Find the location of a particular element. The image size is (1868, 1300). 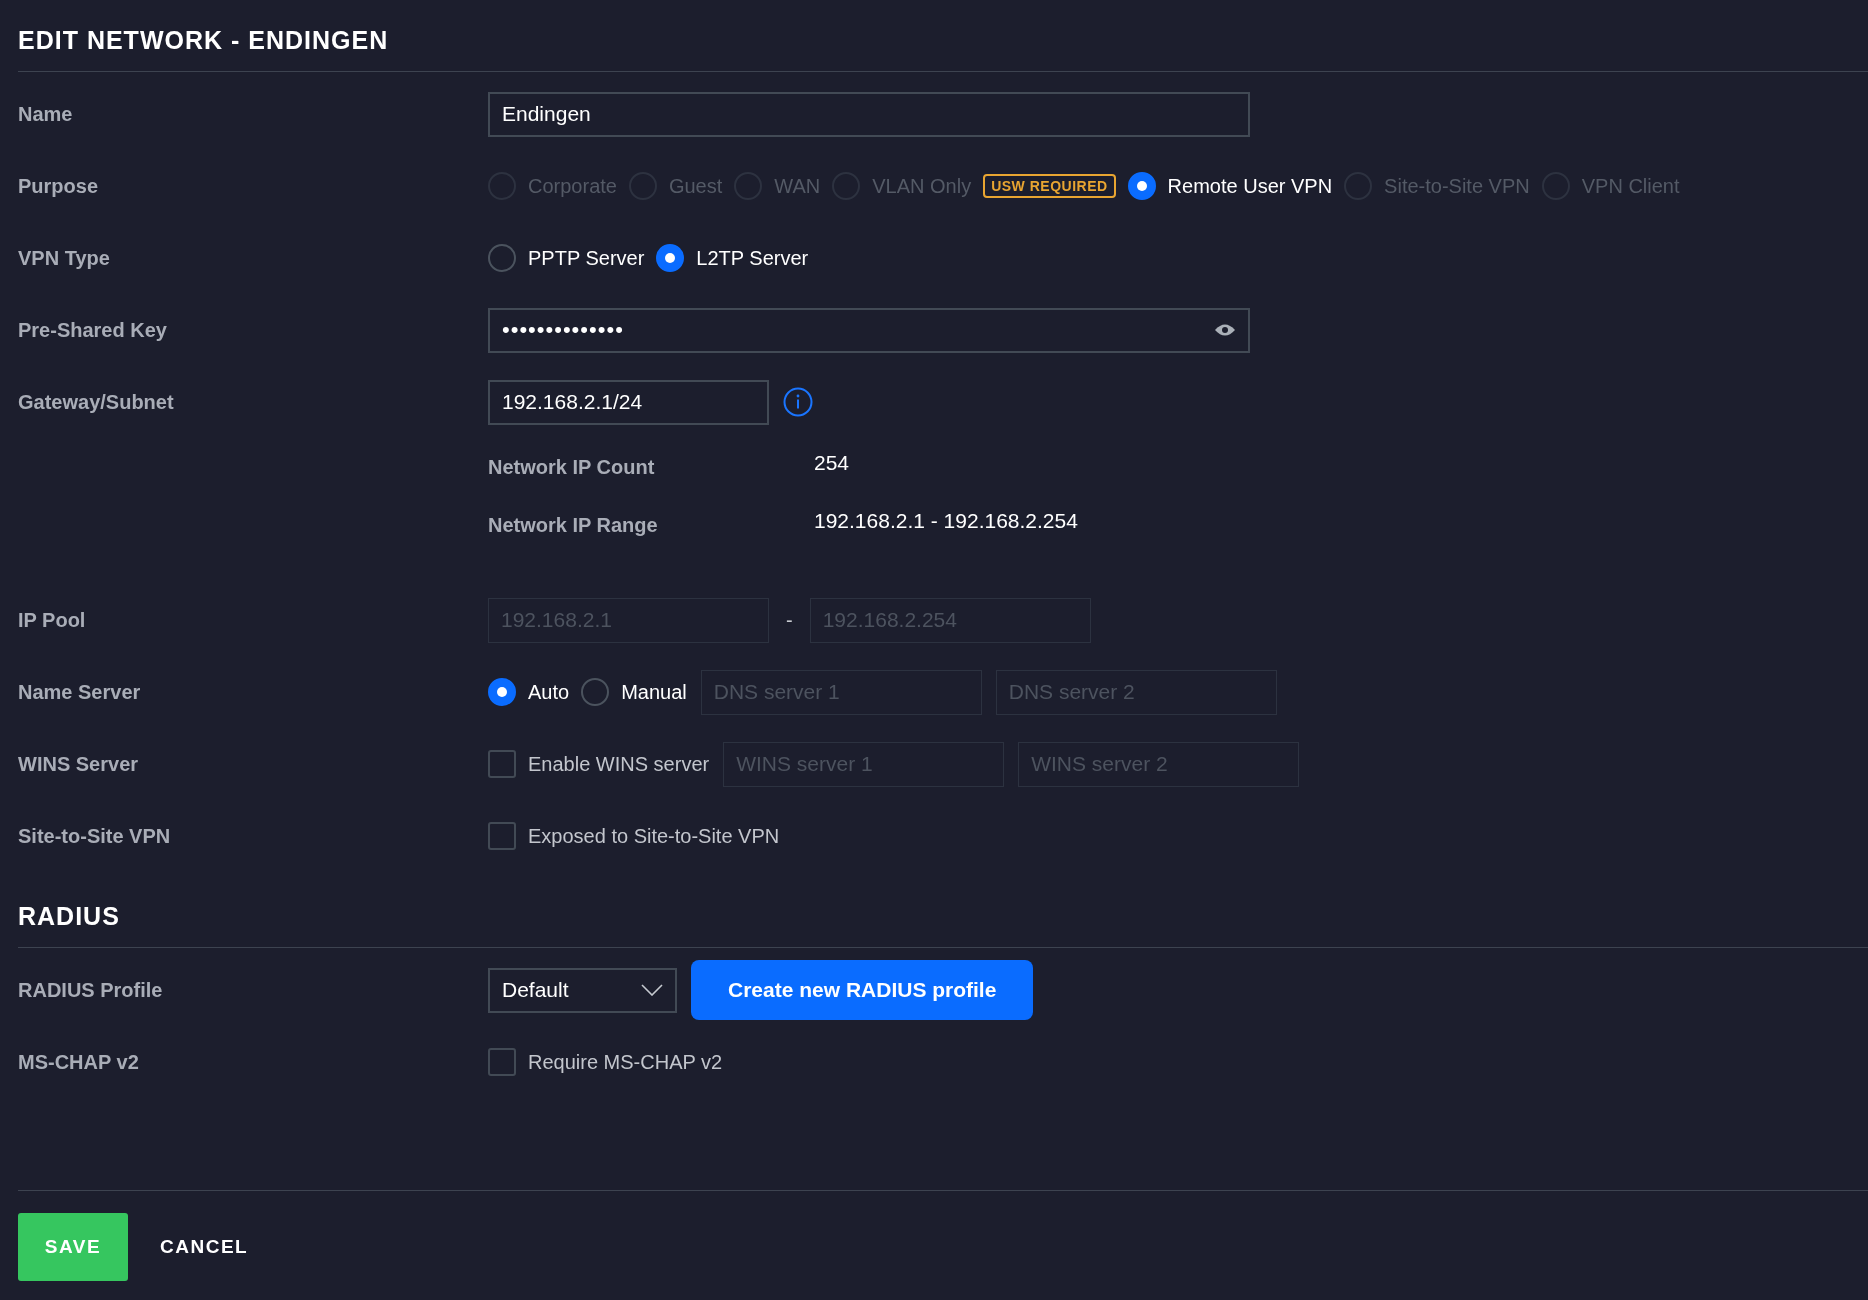

field-label: MS-CHAP v2 is located at coordinates (78, 1061).